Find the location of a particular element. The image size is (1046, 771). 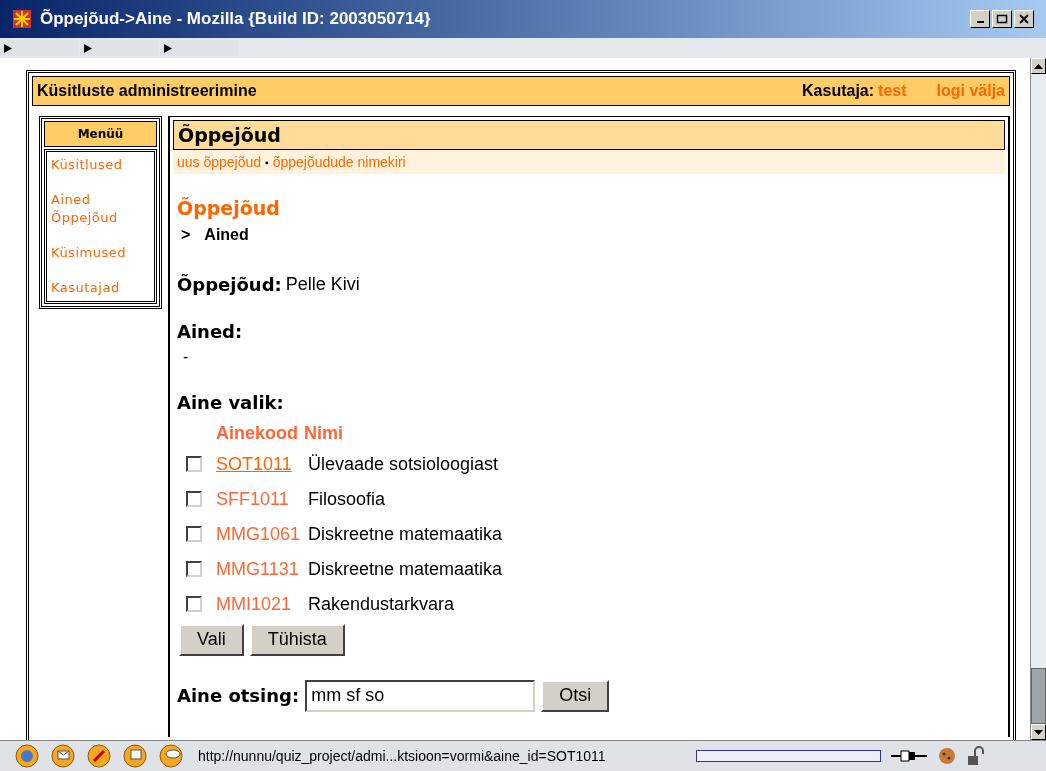

minimize-icon is located at coordinates (980, 22).